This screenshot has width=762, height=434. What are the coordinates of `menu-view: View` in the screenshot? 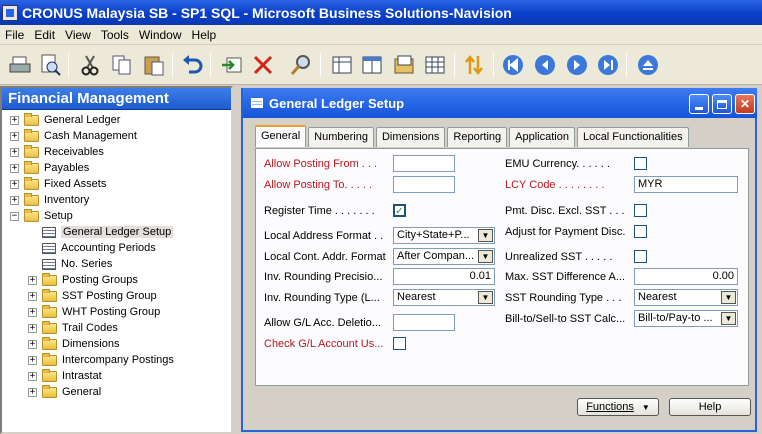 It's located at (78, 35).